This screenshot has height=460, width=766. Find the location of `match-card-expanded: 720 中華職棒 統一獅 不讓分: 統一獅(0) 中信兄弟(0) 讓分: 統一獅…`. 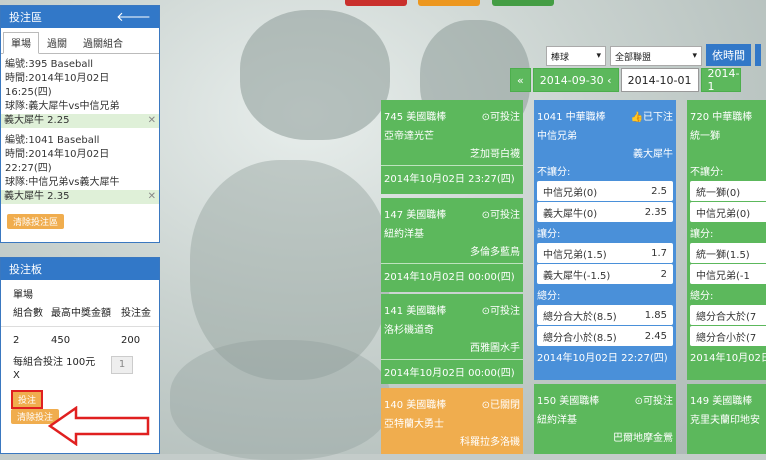

match-card-expanded: 720 中華職棒 統一獅 不讓分: 統一獅(0) 中信兄弟(0) 讓分: 統一獅… is located at coordinates (726, 240).